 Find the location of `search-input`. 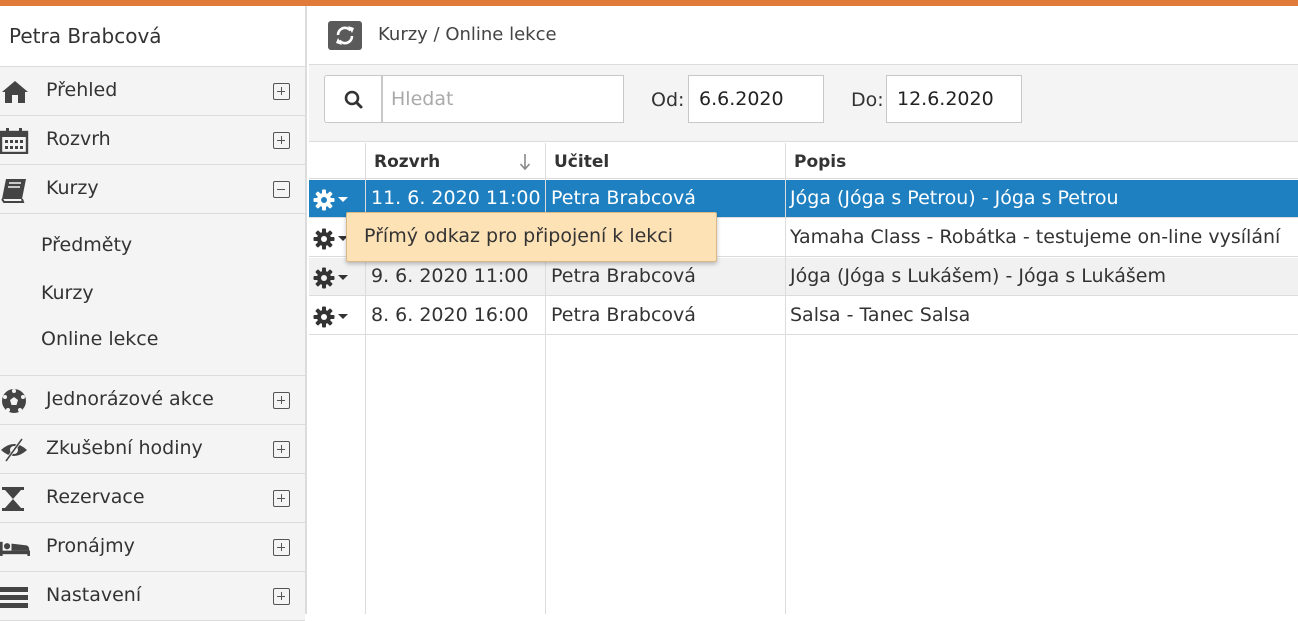

search-input is located at coordinates (503, 99).